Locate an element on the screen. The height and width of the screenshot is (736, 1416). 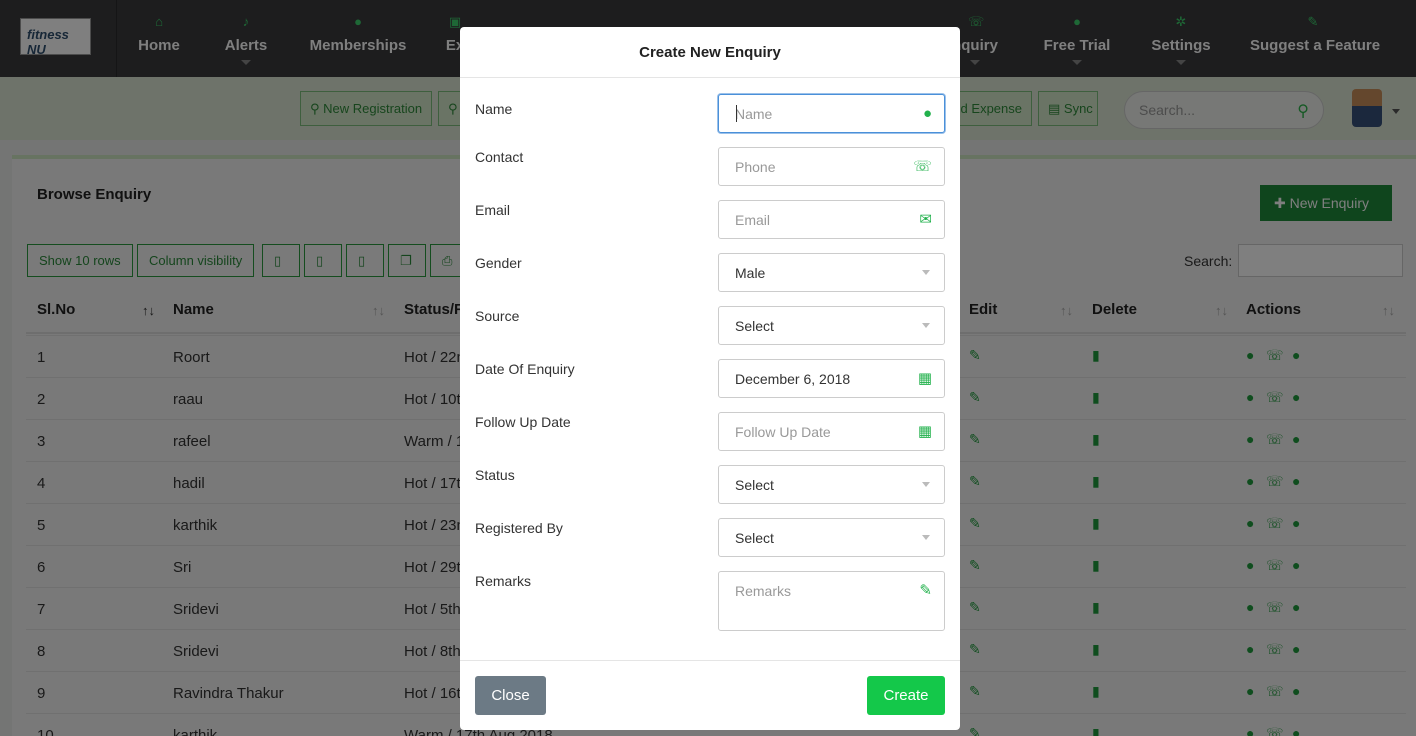
status-select: Select is located at coordinates (831, 484).